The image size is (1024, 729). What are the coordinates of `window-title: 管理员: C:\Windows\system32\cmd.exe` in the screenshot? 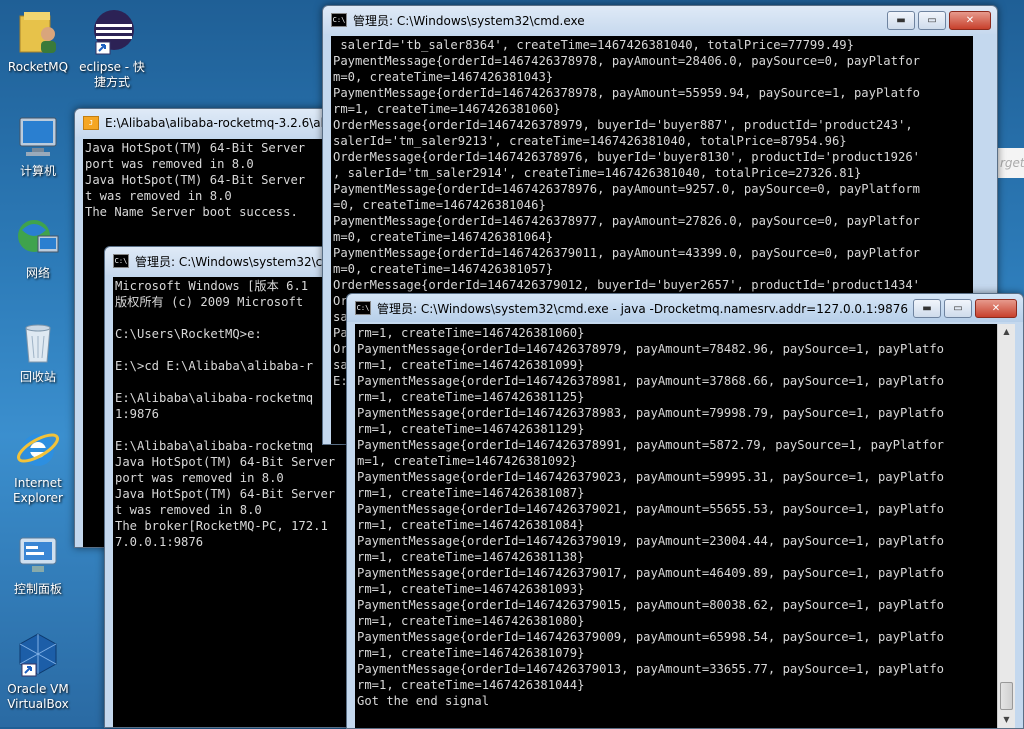 It's located at (469, 20).